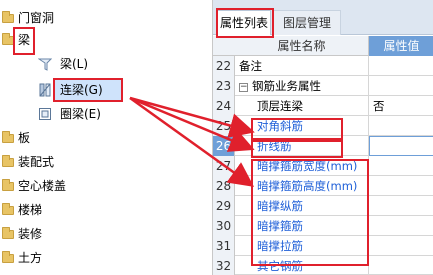 This screenshot has height=275, width=433. I want to click on grid-header: 属性名称 属性值, so click(323, 46).